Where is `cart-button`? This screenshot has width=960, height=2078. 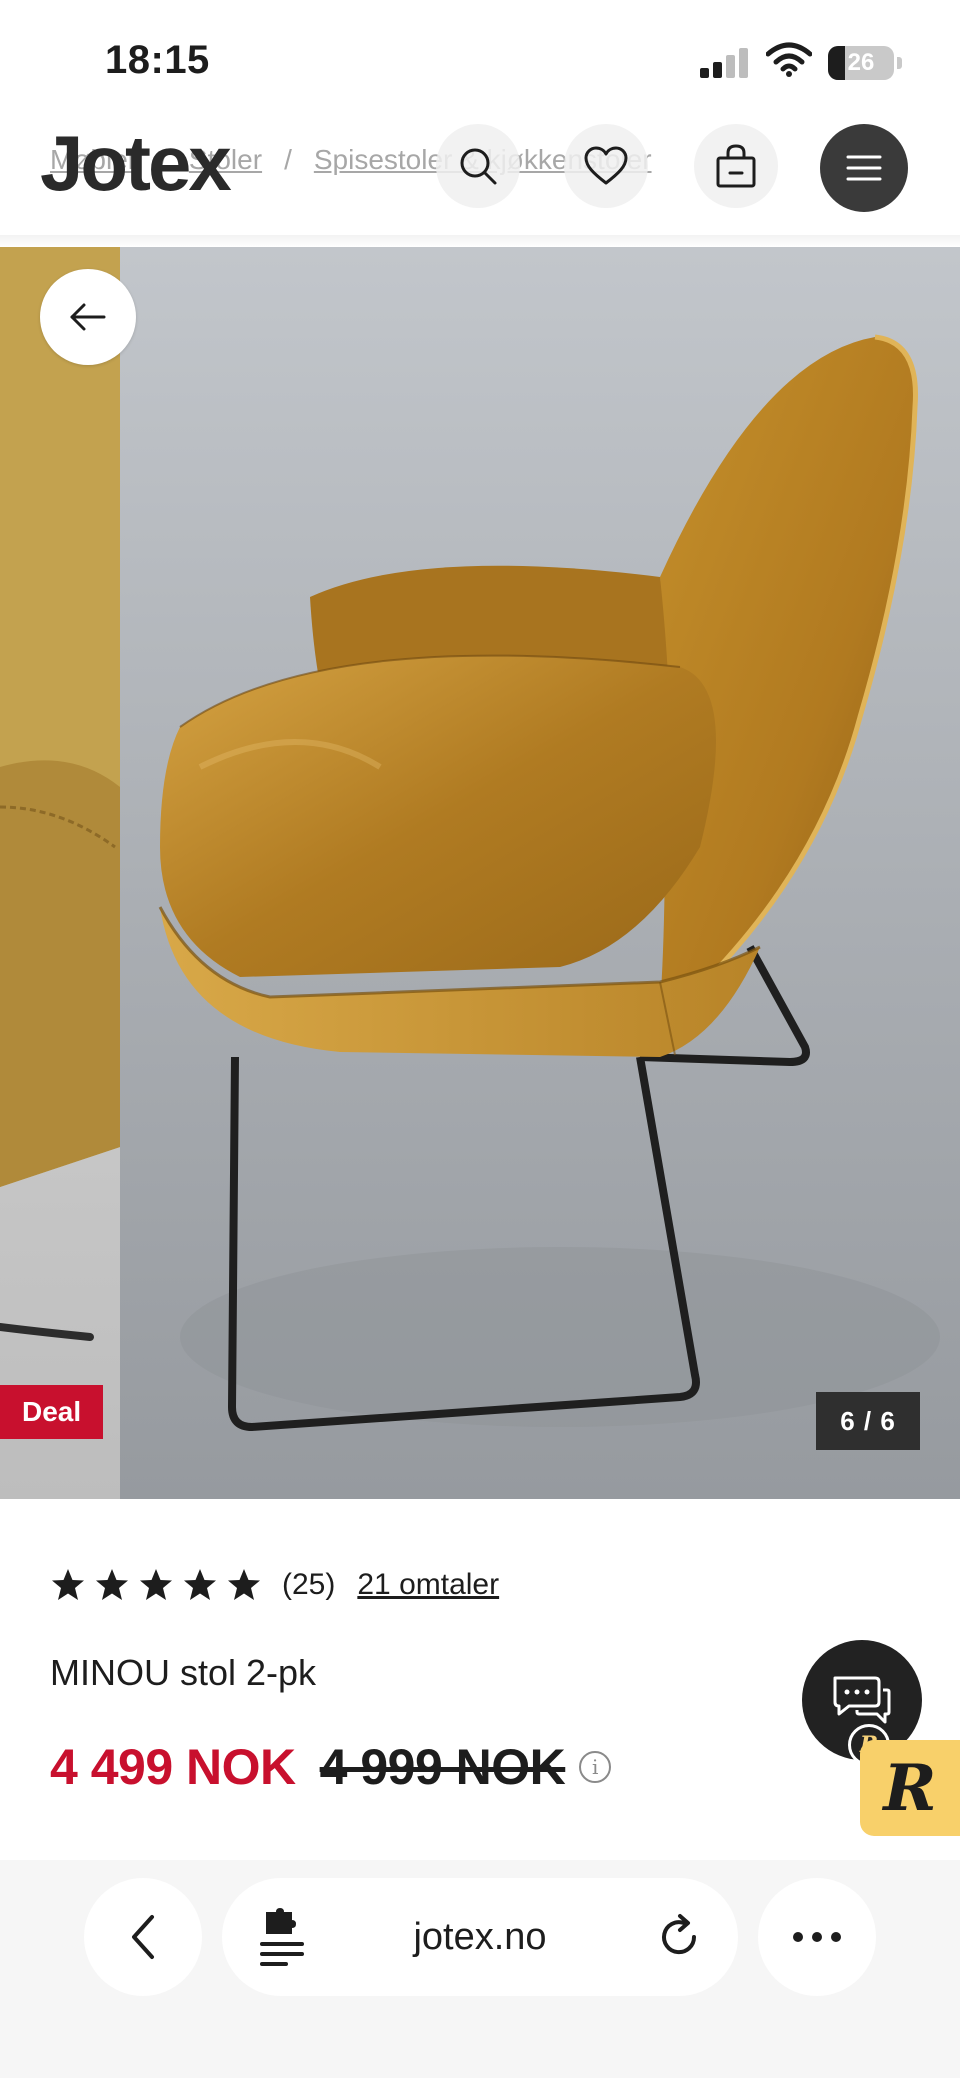 cart-button is located at coordinates (736, 166).